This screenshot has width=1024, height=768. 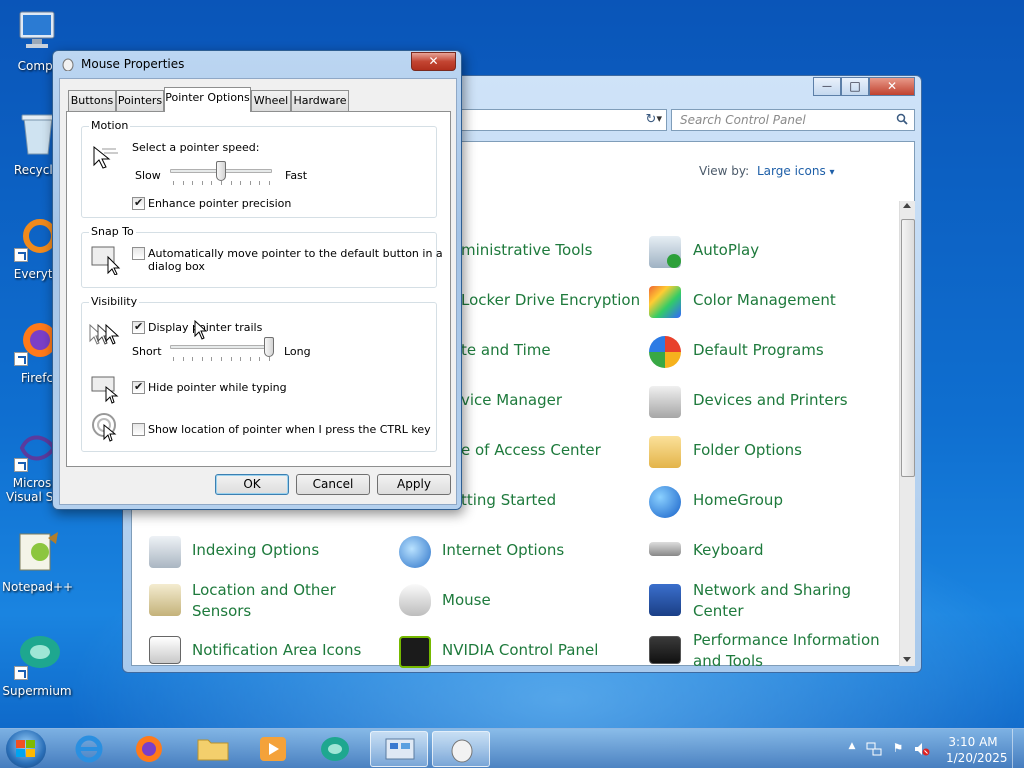 What do you see at coordinates (908, 348) in the screenshot?
I see `scroll-thumb` at bounding box center [908, 348].